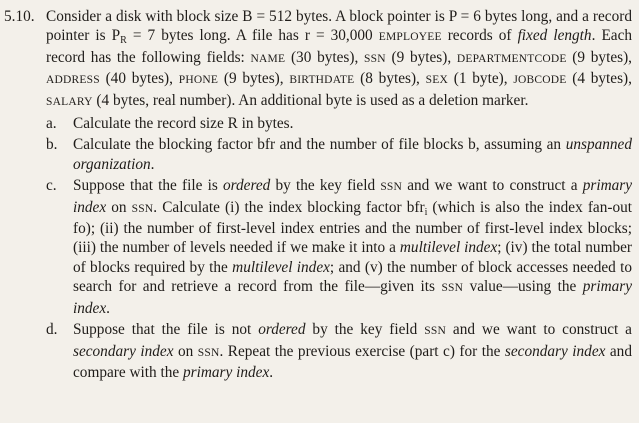 The image size is (639, 423). Describe the element at coordinates (51, 186) in the screenshot. I see `part-label: c.` at that location.